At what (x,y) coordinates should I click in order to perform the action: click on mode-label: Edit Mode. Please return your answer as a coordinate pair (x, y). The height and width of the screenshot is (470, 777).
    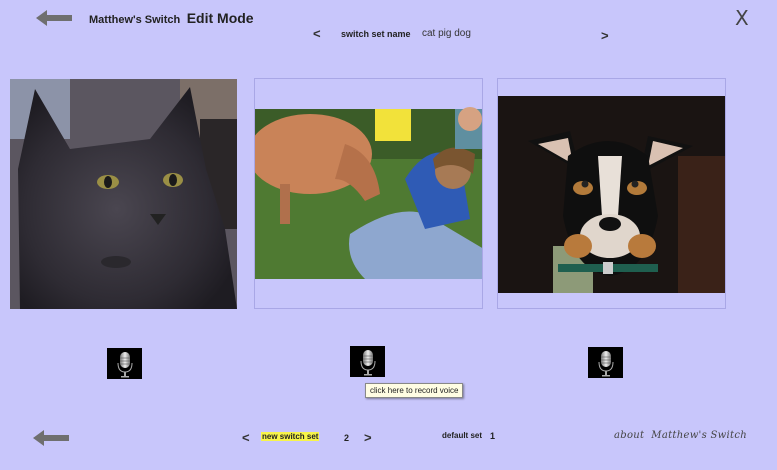
    Looking at the image, I should click on (220, 18).